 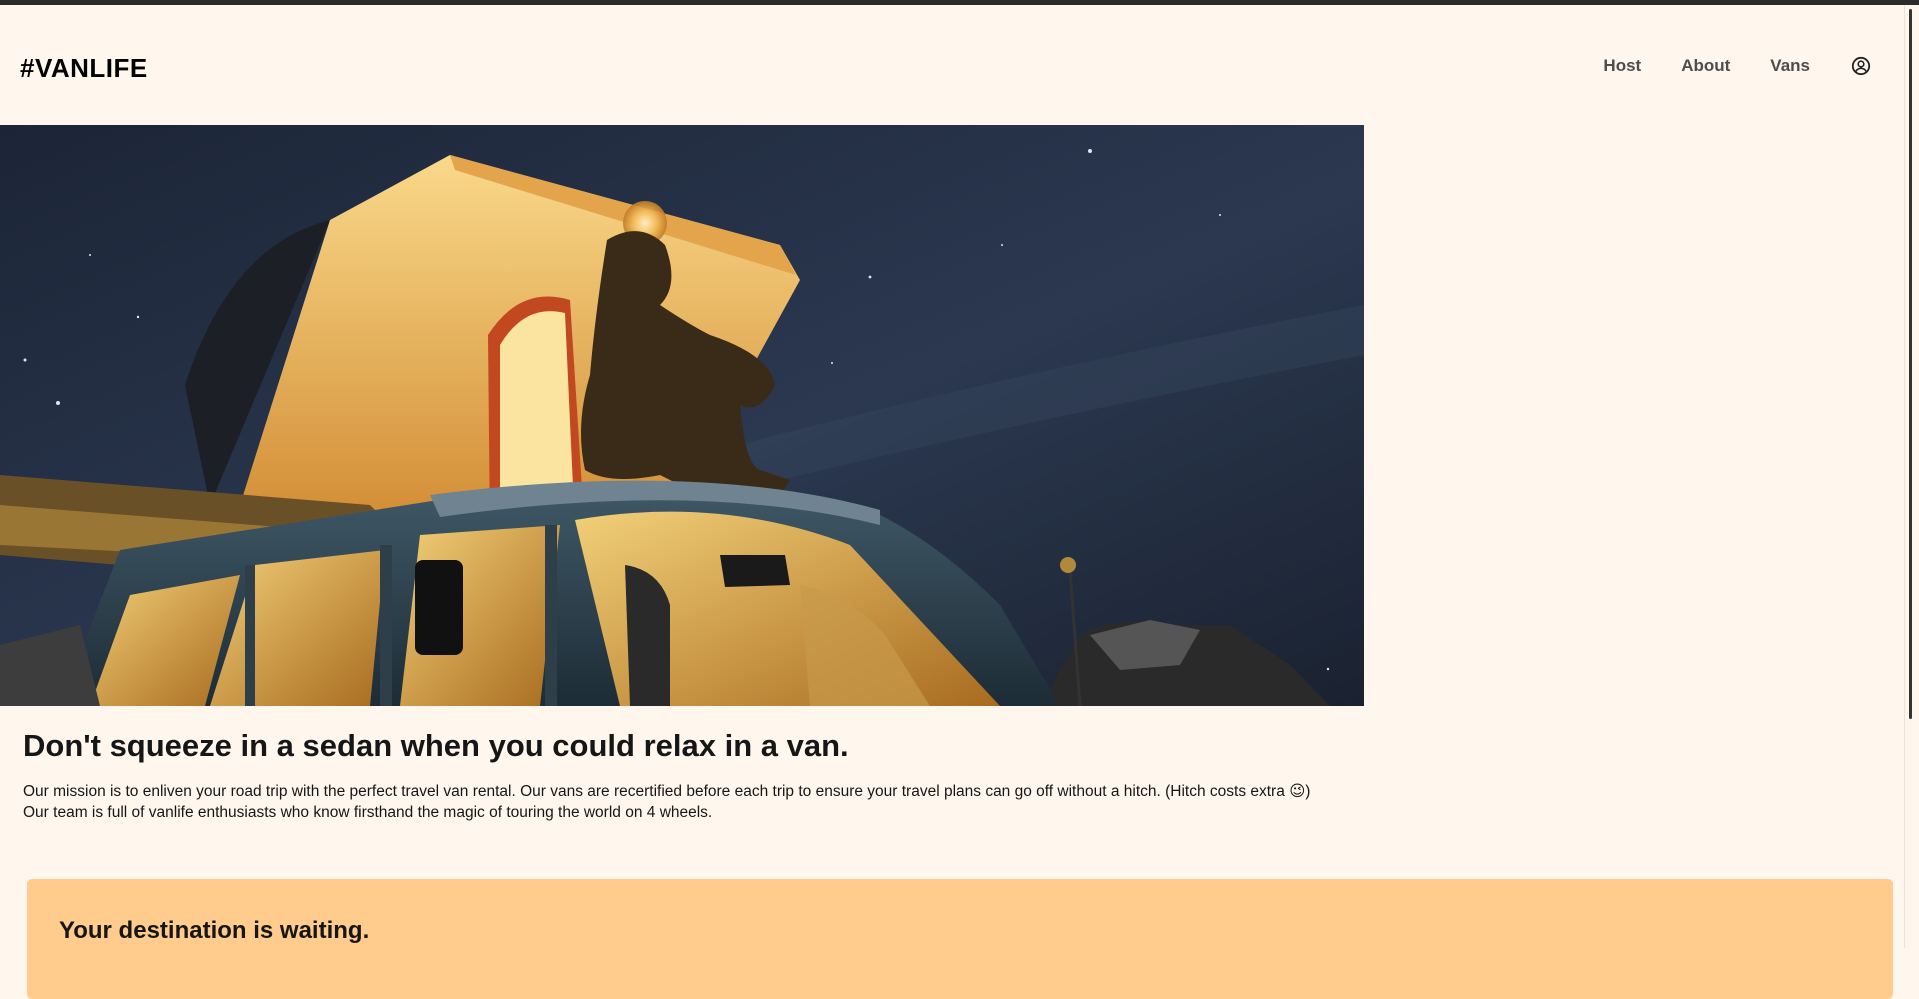 I want to click on site-logo: #VANLIFE, so click(x=84, y=68).